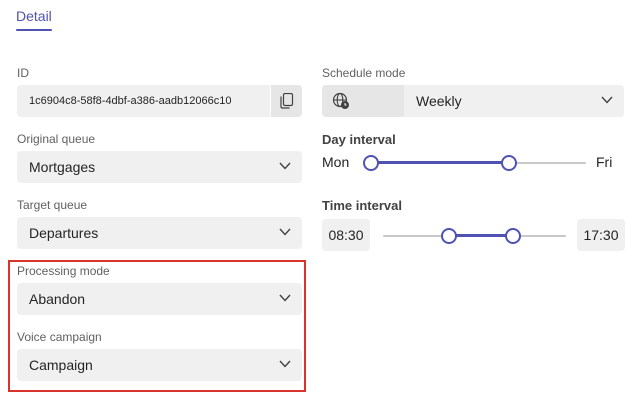 This screenshot has height=402, width=639. Describe the element at coordinates (130, 101) in the screenshot. I see `id-value: 1c6904c8-58f8-4dbf-a386-aadb12066c10` at that location.